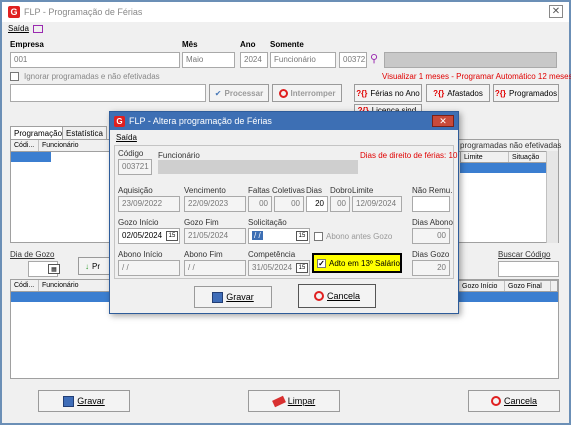 The height and width of the screenshot is (425, 571). I want to click on dialog-gravar-button: Gravar, so click(233, 297).